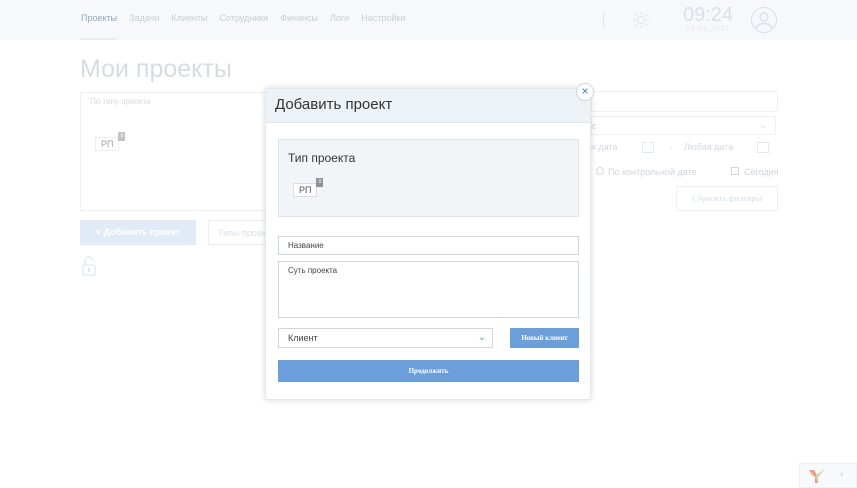 The height and width of the screenshot is (488, 857). I want to click on tag-label: РП, so click(305, 190).